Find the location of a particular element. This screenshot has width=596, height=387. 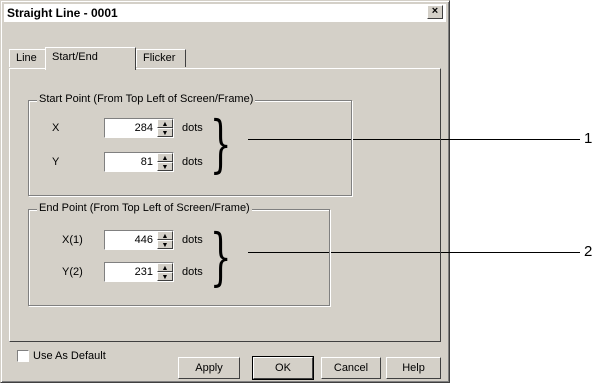

tab-line: Line is located at coordinates (28, 58).